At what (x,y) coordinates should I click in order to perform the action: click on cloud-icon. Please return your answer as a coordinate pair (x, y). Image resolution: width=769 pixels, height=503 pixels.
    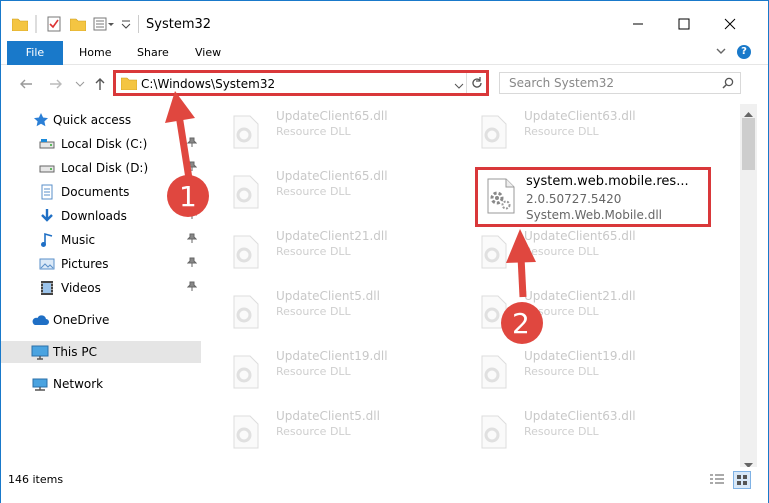
    Looking at the image, I should click on (40, 320).